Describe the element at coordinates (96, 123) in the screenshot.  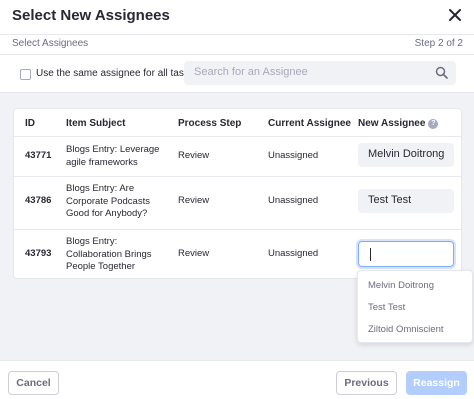
I see `column-header-subject: Item Subject` at that location.